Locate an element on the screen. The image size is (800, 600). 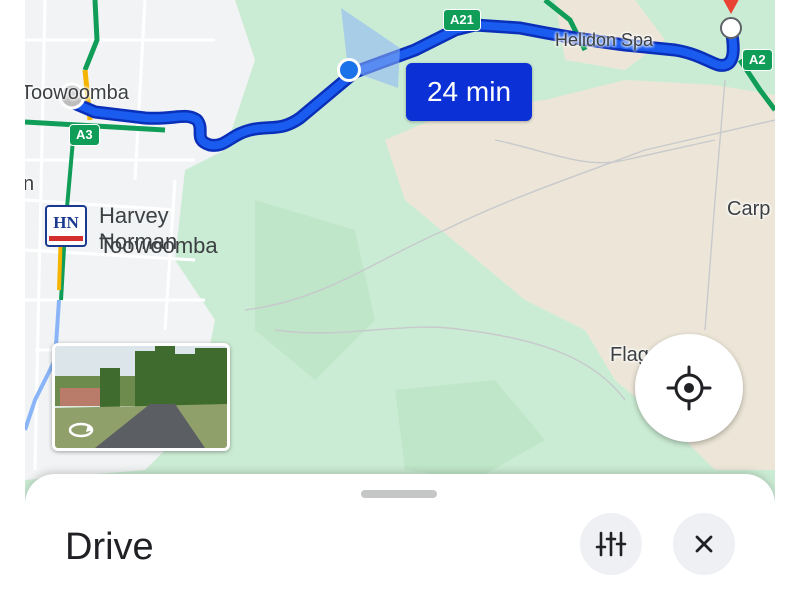
route-options-button is located at coordinates (611, 544).